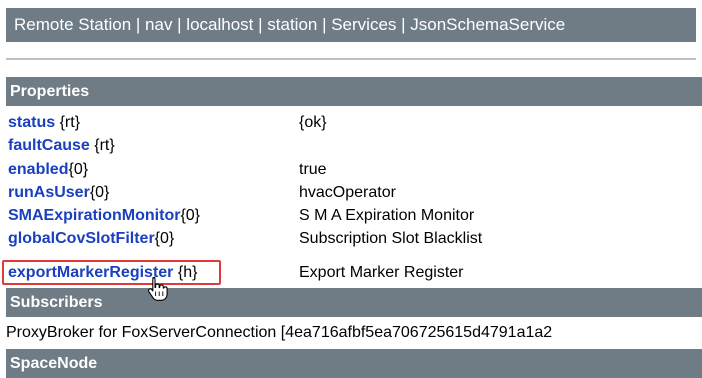 This screenshot has height=378, width=702. I want to click on property-link-status: status, so click(31, 122).